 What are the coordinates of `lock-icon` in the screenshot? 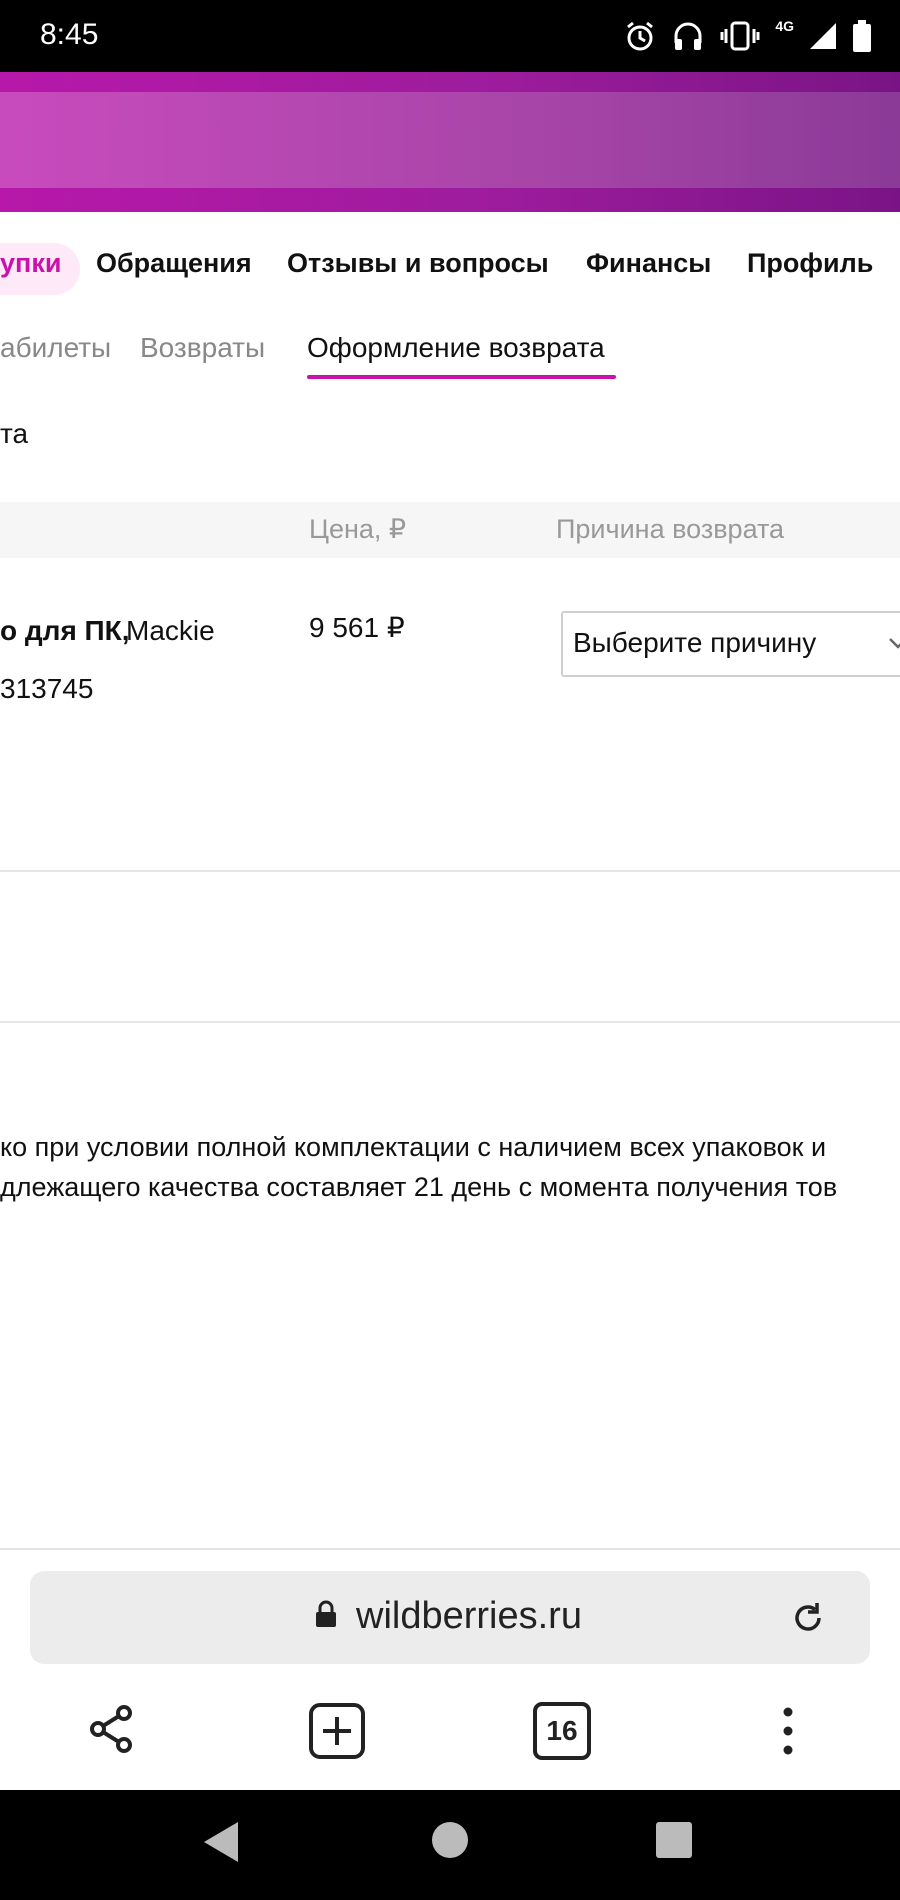 It's located at (326, 1613).